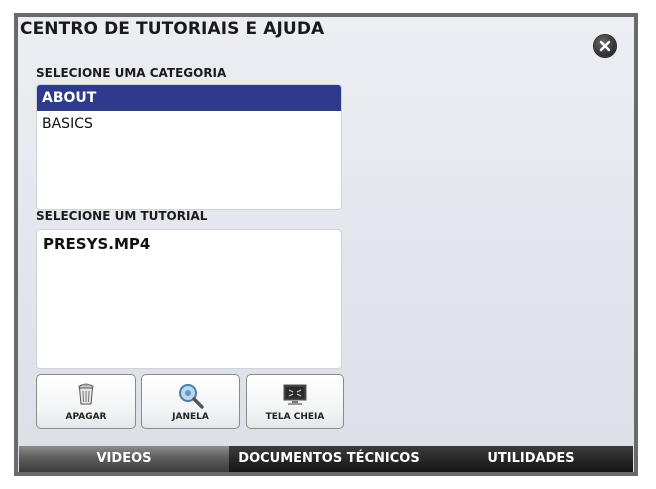 Image resolution: width=656 pixels, height=489 pixels. Describe the element at coordinates (605, 46) in the screenshot. I see `close-icon` at that location.